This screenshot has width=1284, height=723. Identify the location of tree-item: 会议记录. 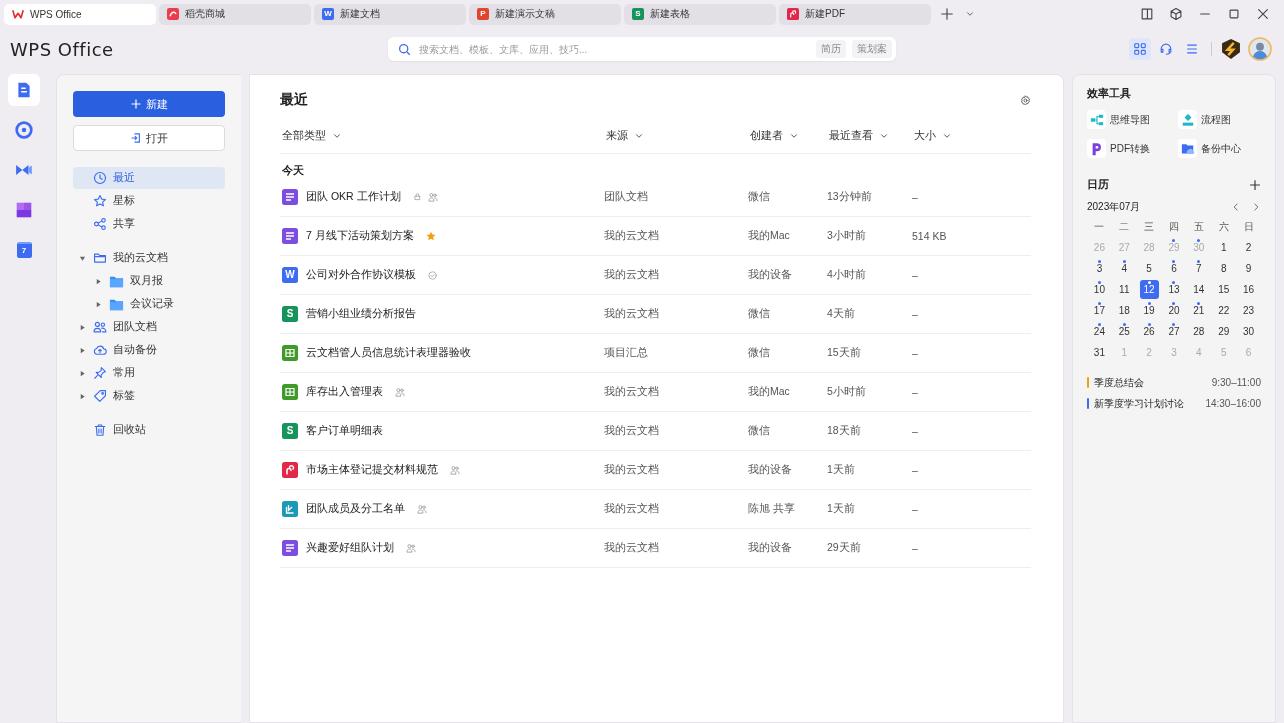
(149, 304).